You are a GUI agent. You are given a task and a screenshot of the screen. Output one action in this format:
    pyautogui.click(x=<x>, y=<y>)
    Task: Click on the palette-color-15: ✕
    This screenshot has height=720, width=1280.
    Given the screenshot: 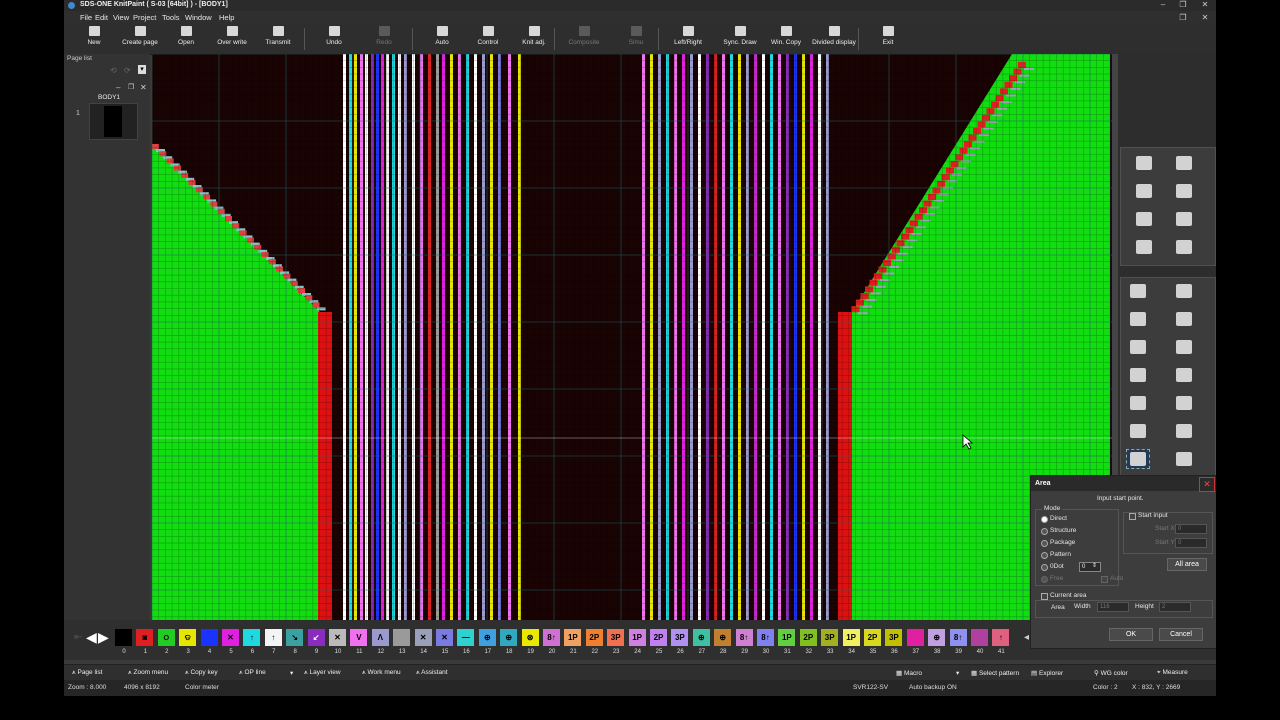 What is the action you would take?
    pyautogui.click(x=444, y=637)
    